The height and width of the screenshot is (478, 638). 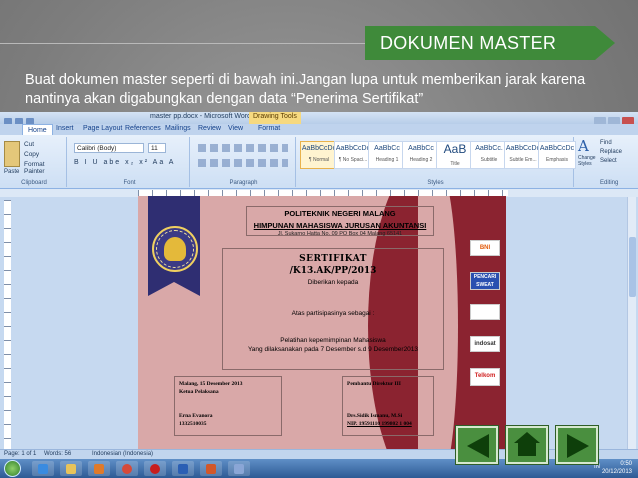 What do you see at coordinates (387, 155) in the screenshot?
I see `style-heading-1: AaBbCc Heading 1` at bounding box center [387, 155].